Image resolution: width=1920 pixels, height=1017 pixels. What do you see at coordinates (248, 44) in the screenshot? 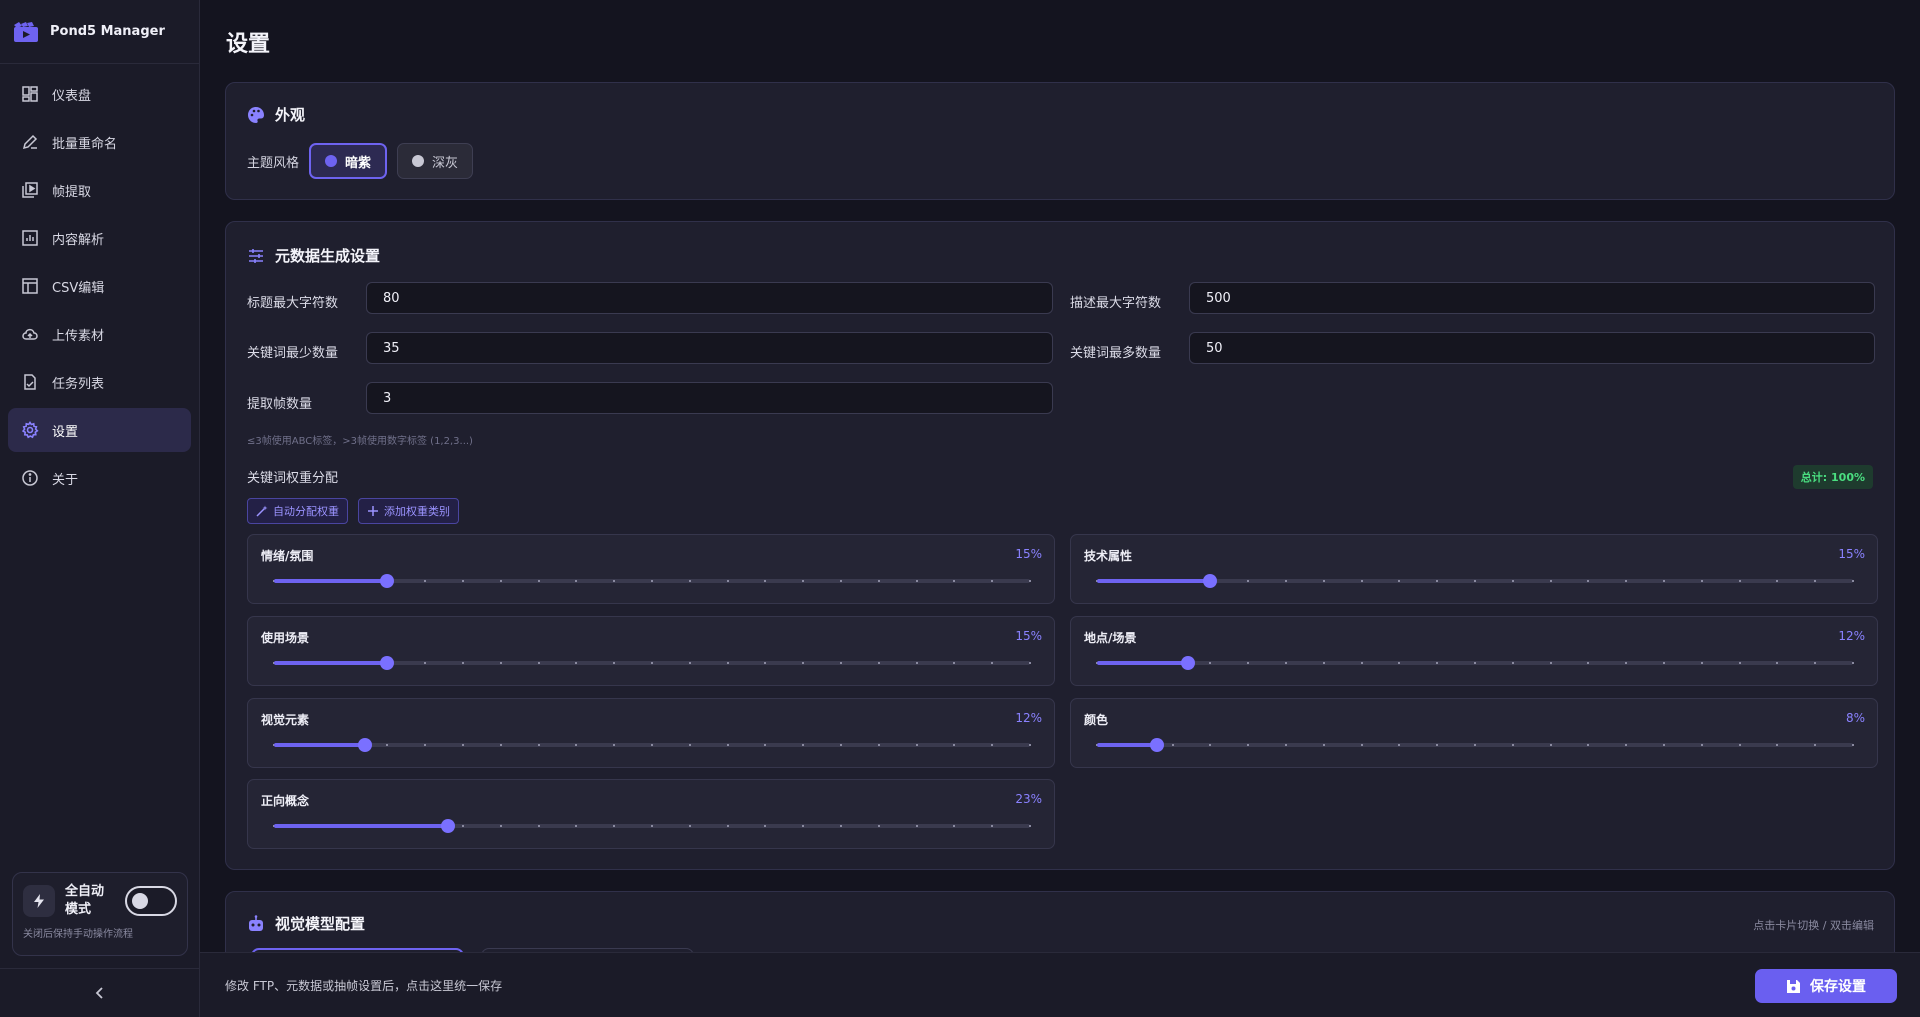
I see `page-title: 设置` at bounding box center [248, 44].